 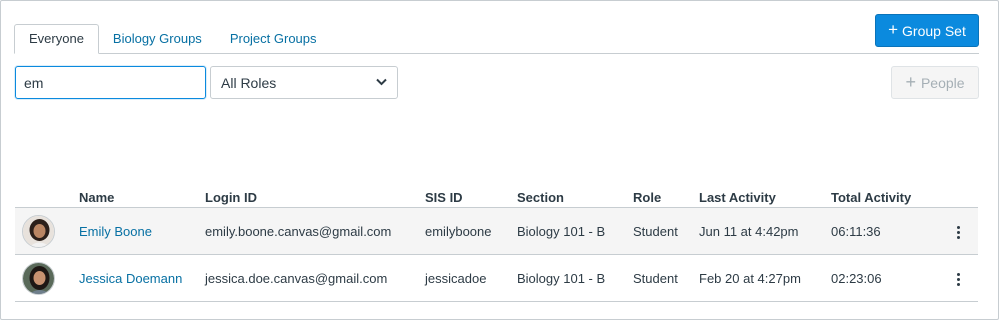 I want to click on header-last-activity: Last Activity, so click(x=737, y=197).